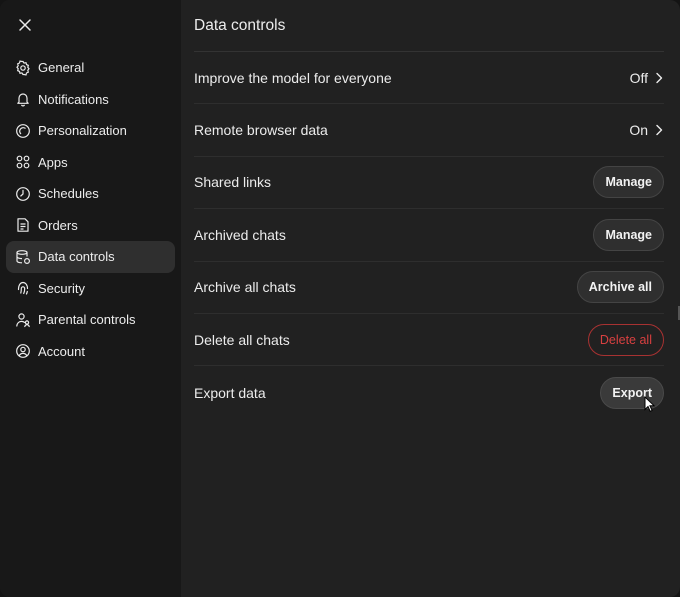  I want to click on setting-row-remote-browser: Remote browser data On, so click(429, 130).